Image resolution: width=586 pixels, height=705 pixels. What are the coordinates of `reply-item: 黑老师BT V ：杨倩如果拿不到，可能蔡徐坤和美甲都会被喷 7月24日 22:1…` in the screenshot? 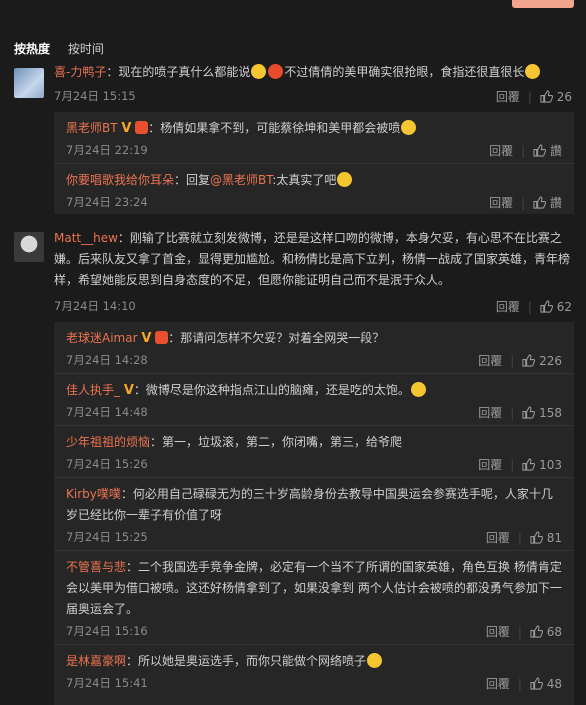 It's located at (314, 140).